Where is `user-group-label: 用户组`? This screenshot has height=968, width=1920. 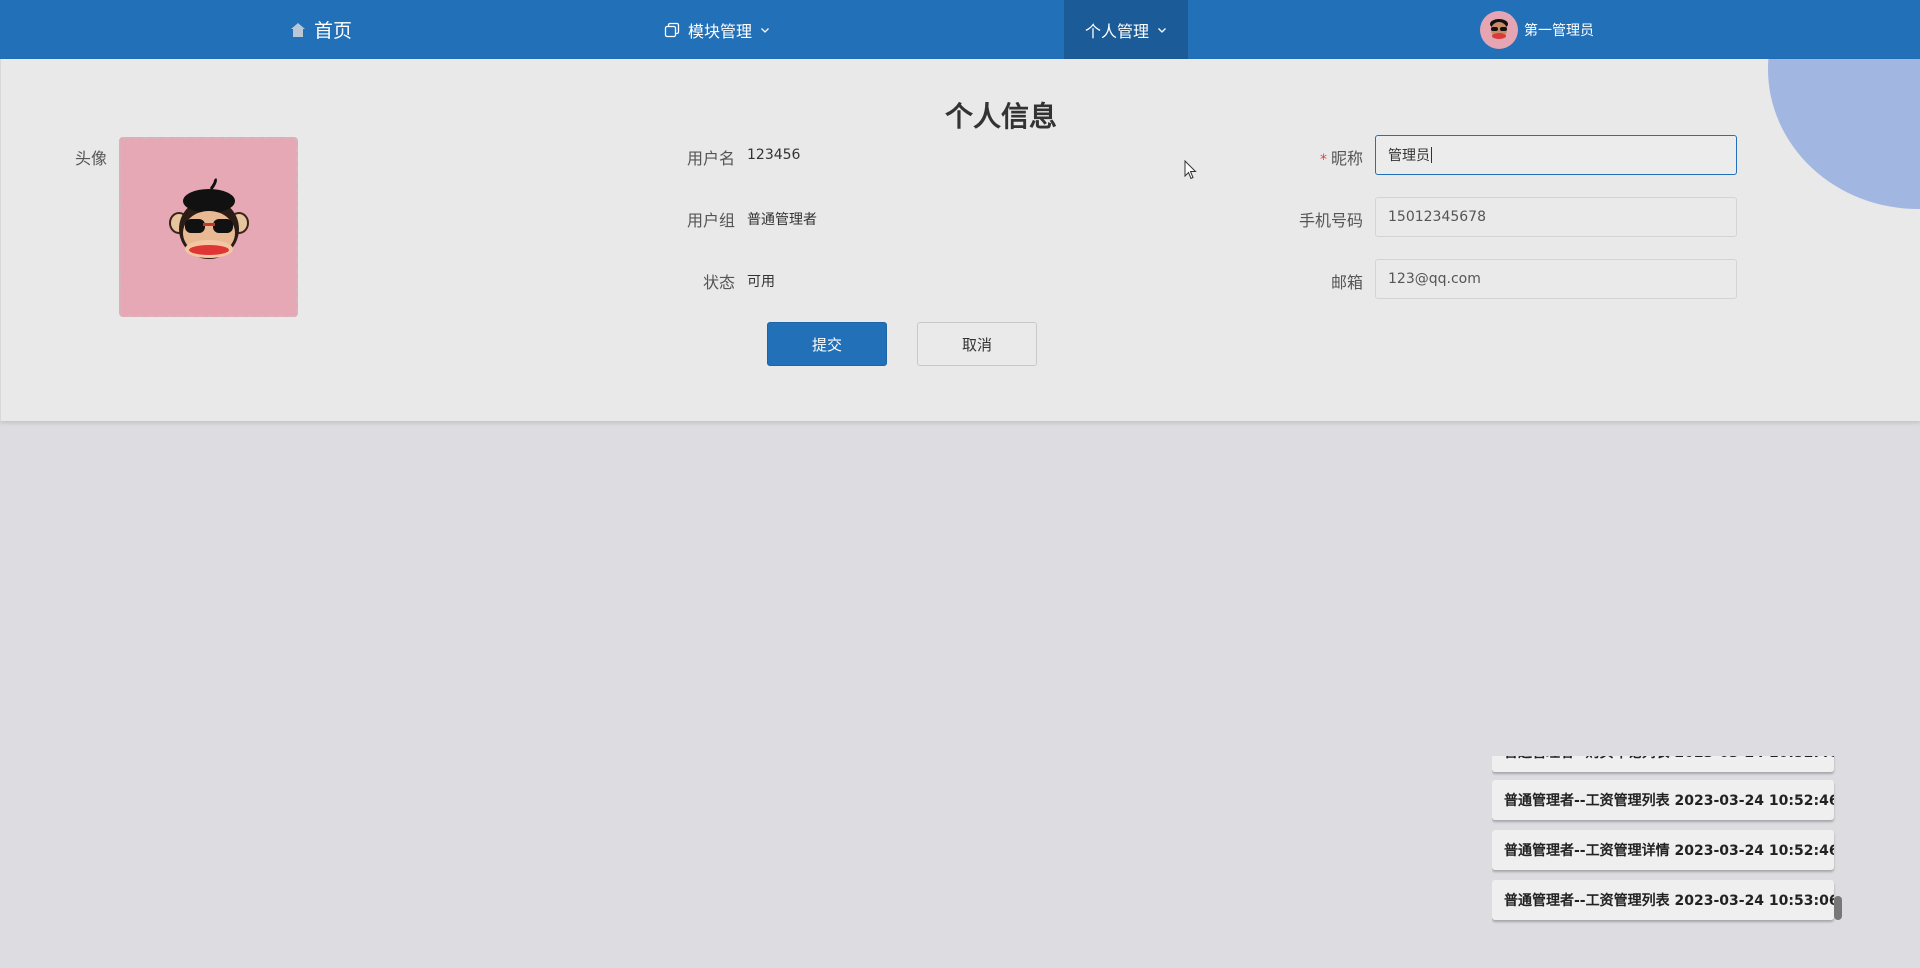 user-group-label: 用户组 is located at coordinates (710, 220).